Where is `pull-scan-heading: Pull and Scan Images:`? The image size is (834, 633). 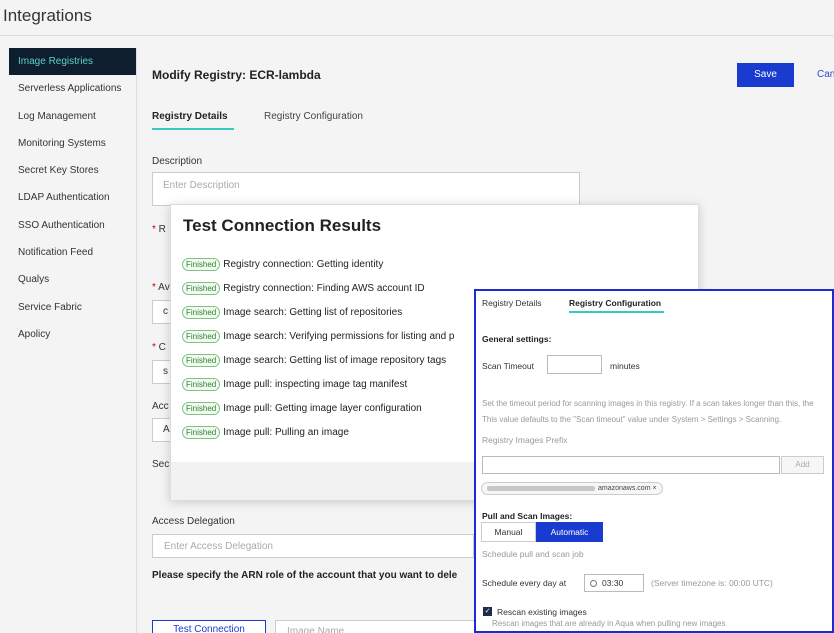
pull-scan-heading: Pull and Scan Images: is located at coordinates (527, 516).